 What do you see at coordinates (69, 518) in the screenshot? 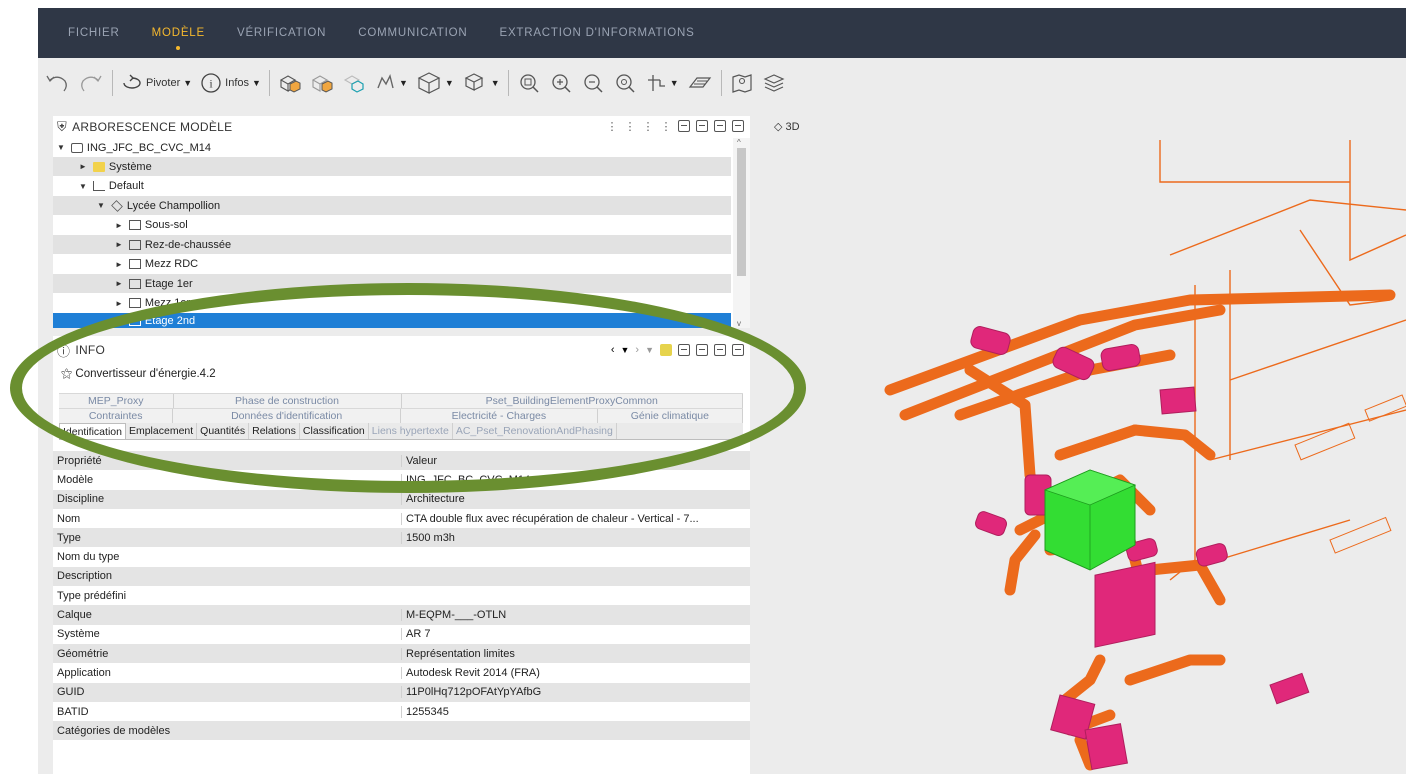
I see `property-name: Nom` at bounding box center [69, 518].